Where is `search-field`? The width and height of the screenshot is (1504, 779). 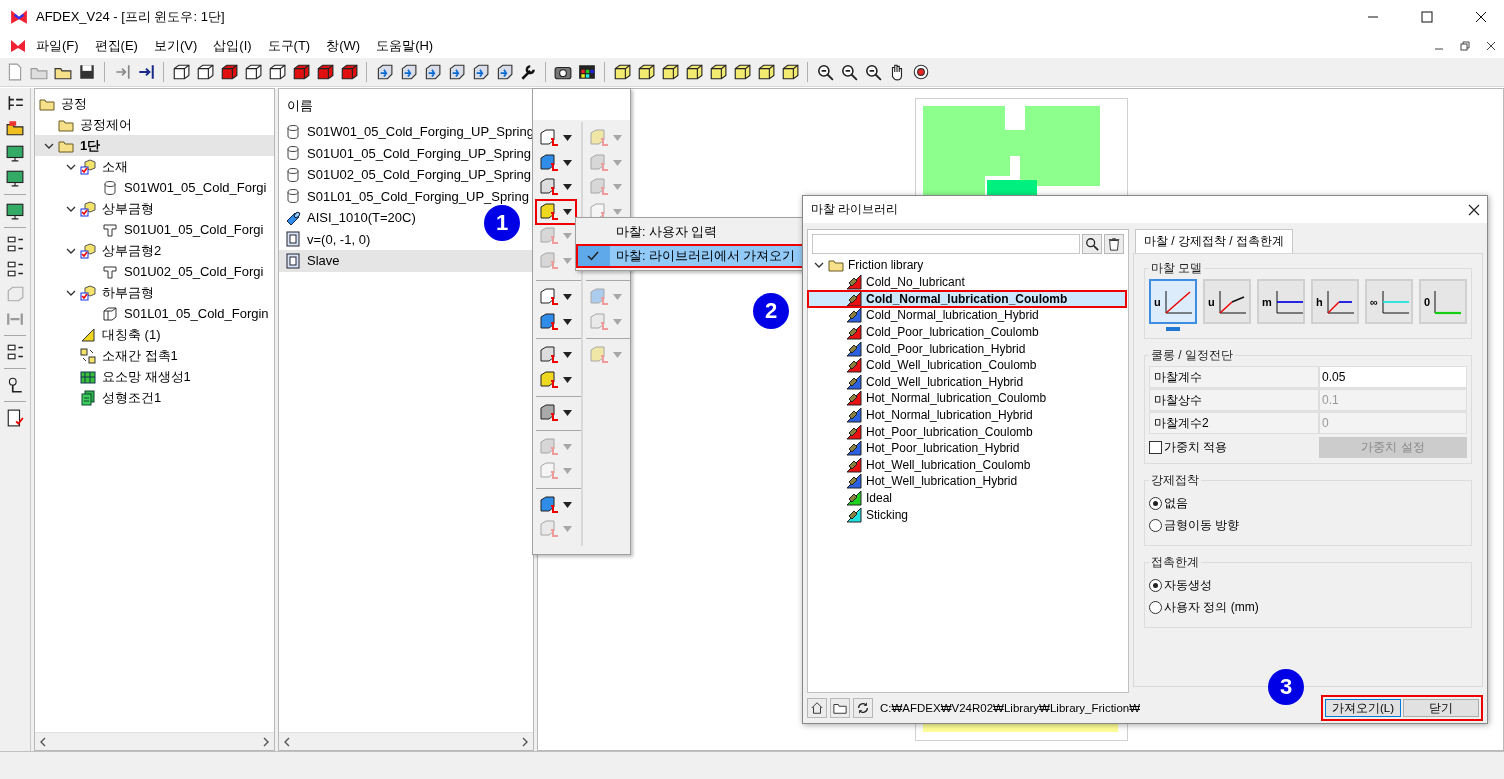 search-field is located at coordinates (946, 244).